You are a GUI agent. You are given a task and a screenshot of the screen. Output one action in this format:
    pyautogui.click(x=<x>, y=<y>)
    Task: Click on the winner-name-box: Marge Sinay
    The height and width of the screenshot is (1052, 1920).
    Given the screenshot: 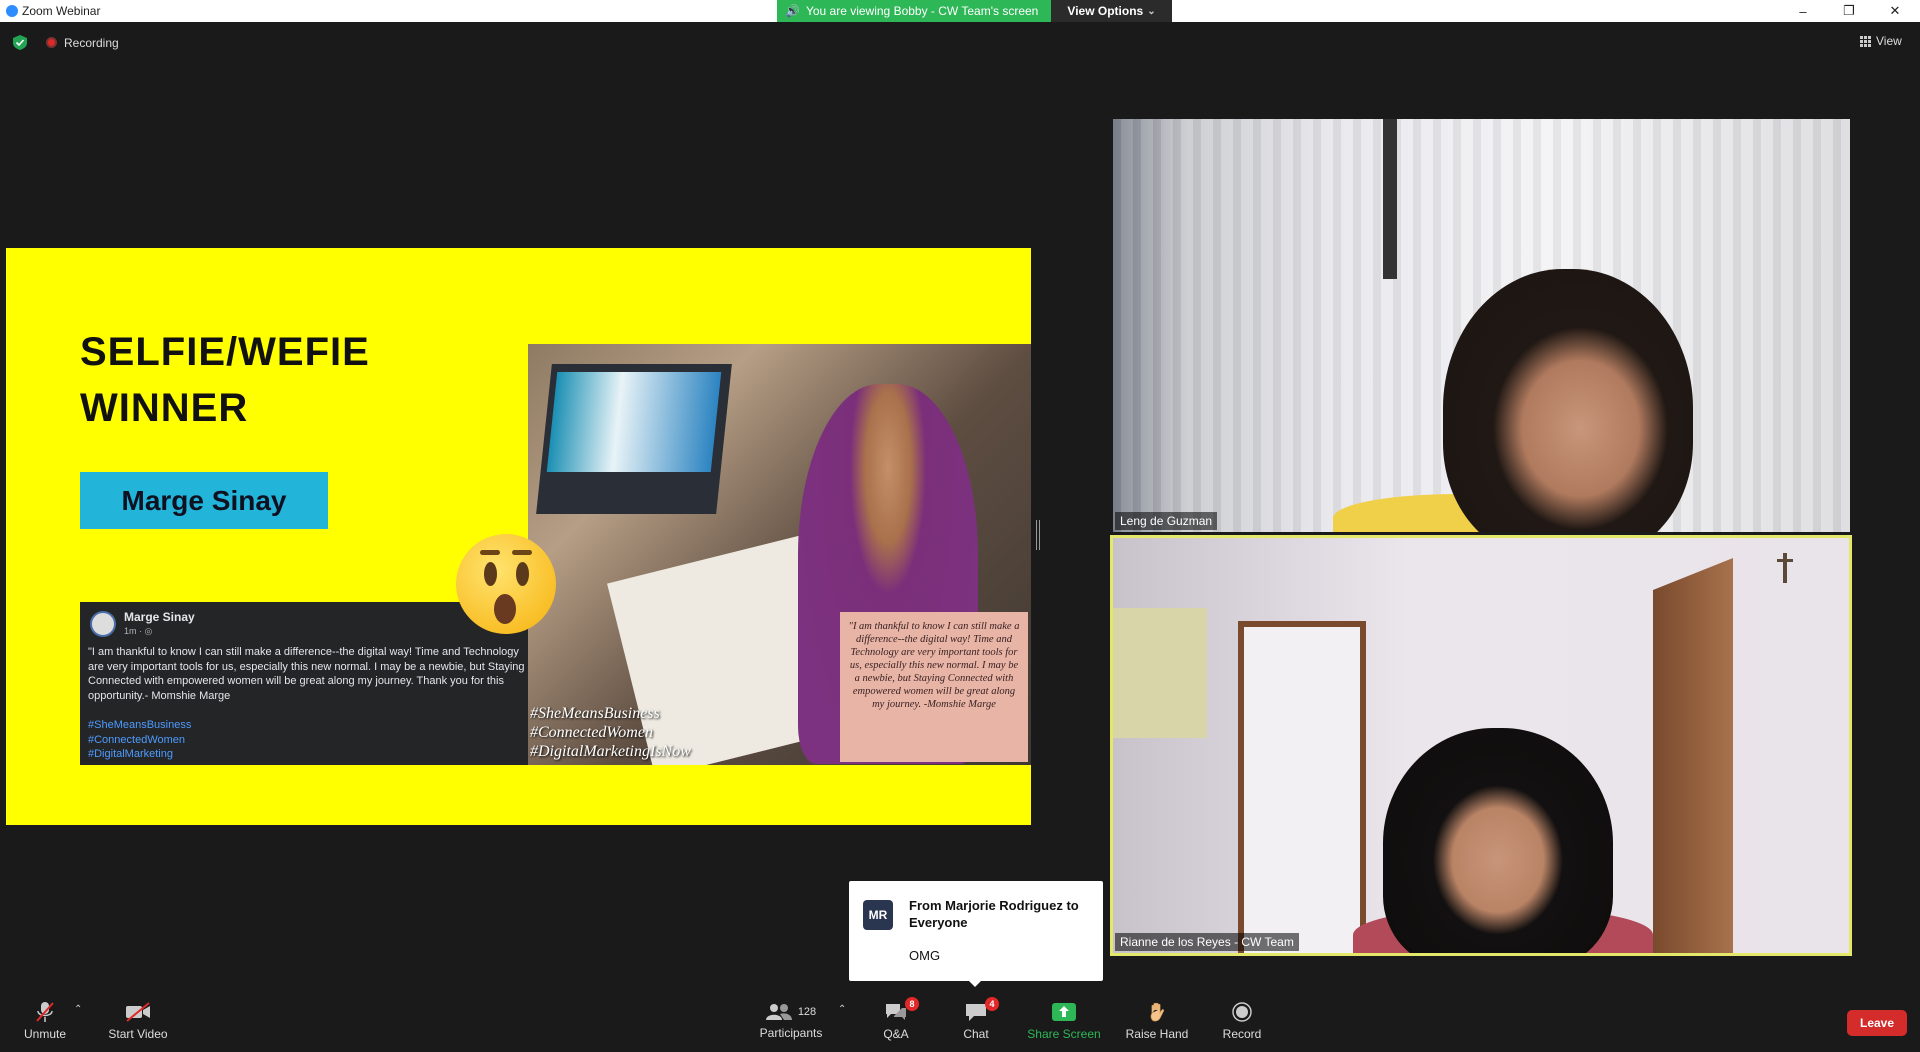 What is the action you would take?
    pyautogui.click(x=204, y=500)
    